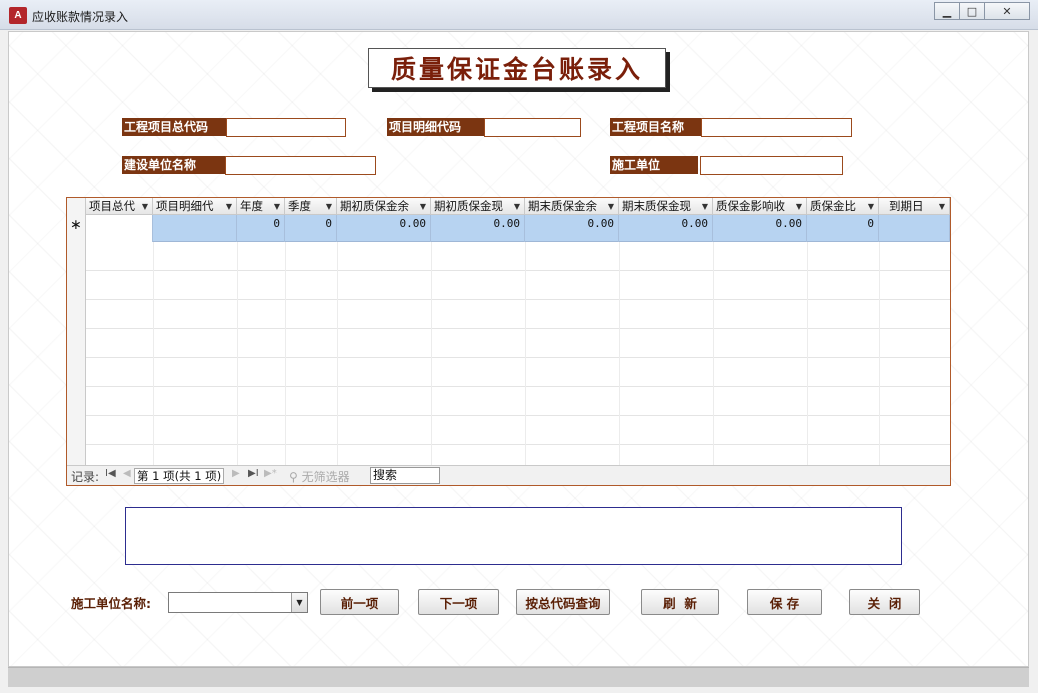 Image resolution: width=1038 pixels, height=693 pixels. Describe the element at coordinates (359, 602) in the screenshot. I see `previous-button: 前一项` at that location.